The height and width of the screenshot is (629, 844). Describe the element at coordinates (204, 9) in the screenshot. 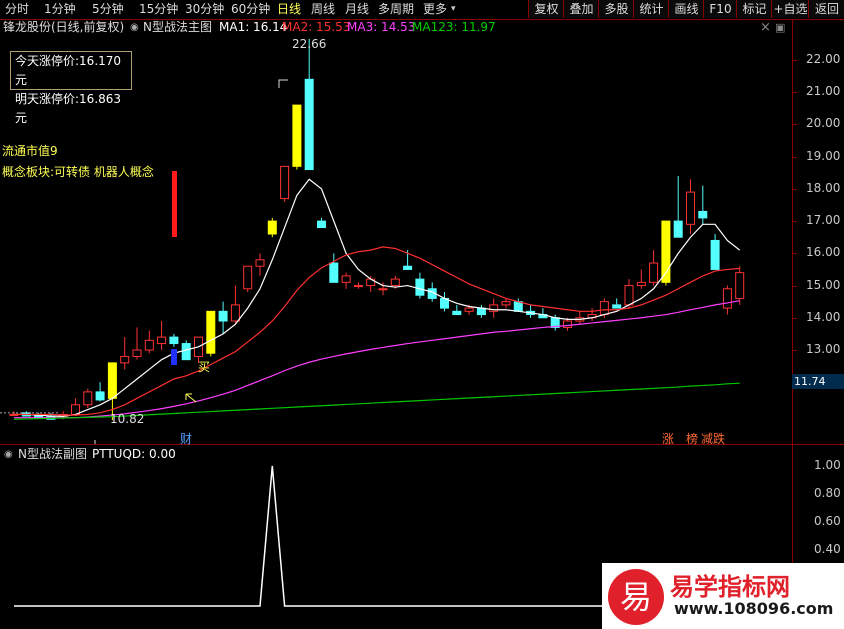

I see `tab-30min: 30分钟` at that location.